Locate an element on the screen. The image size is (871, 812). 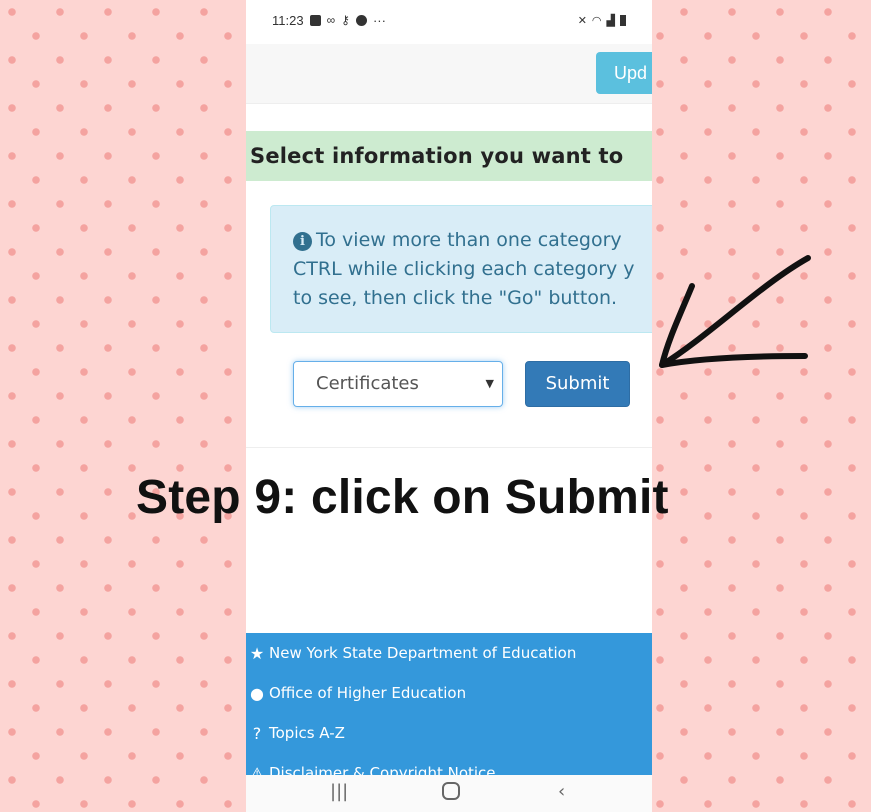
infinity-icon: ∞ is located at coordinates (331, 20).